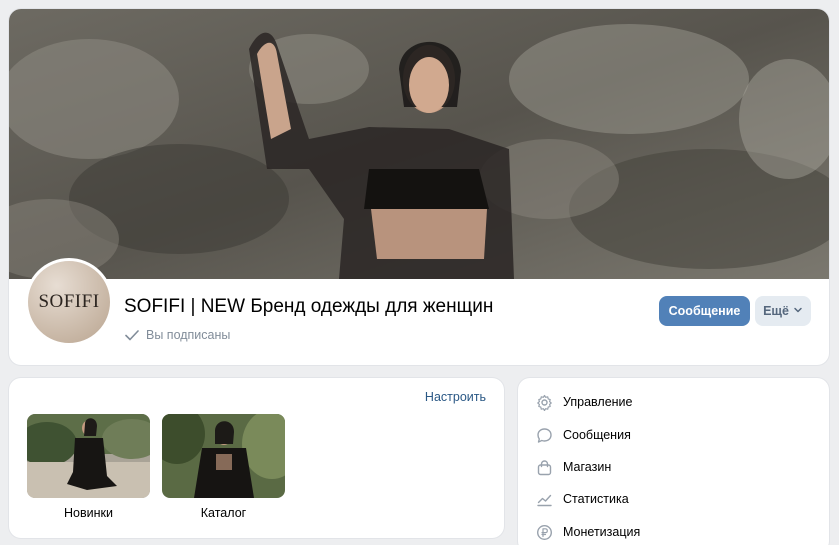 The image size is (839, 545). Describe the element at coordinates (455, 397) in the screenshot. I see `configure-link: Настроить` at that location.